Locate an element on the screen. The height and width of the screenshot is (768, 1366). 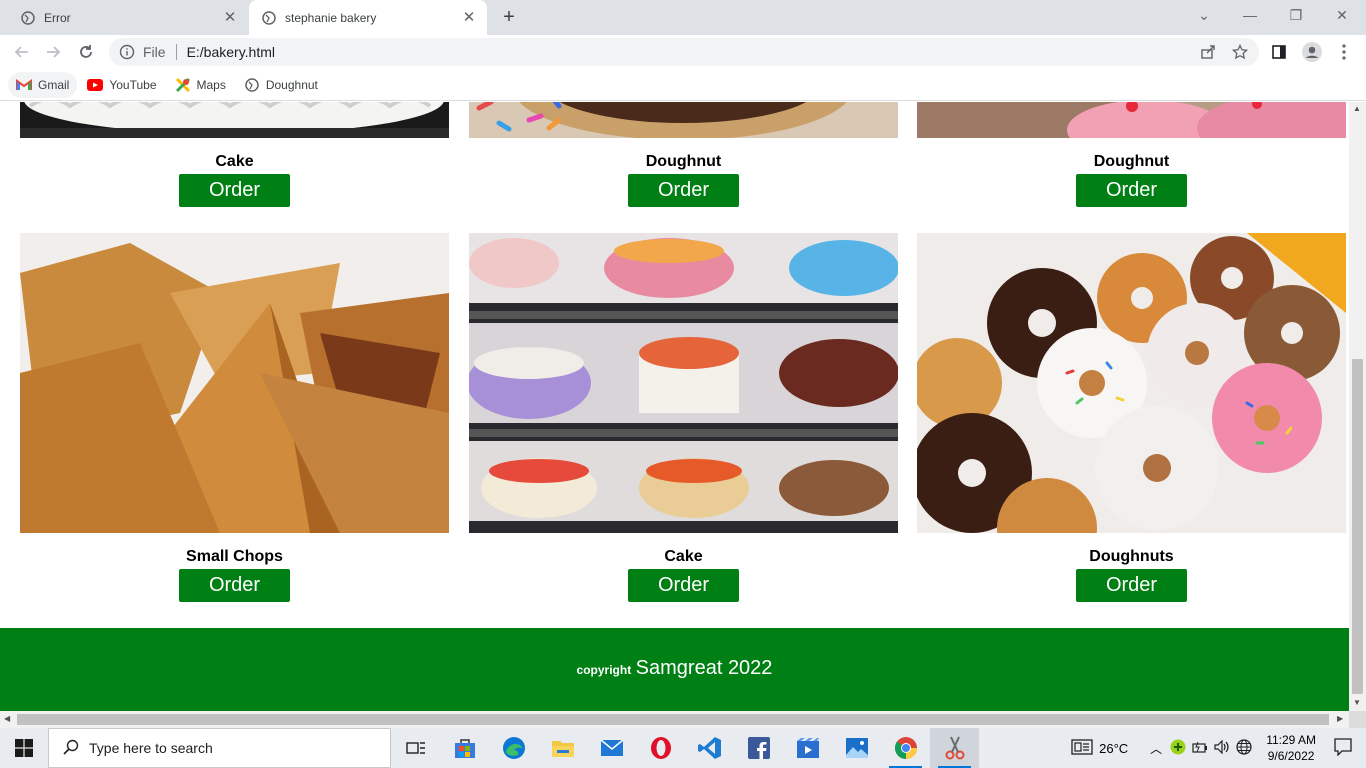
edge-icon is located at coordinates (513, 748).